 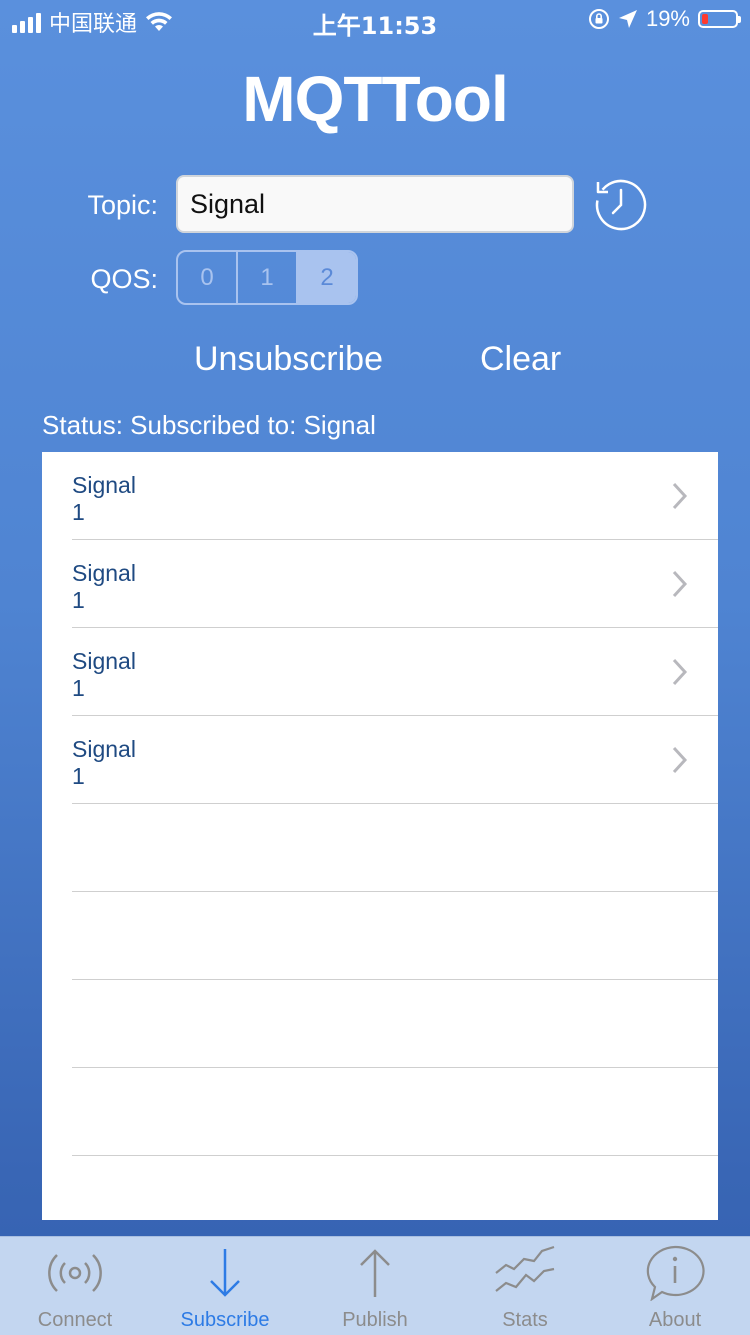 I want to click on status-text: Status: Subscribed to: Signal, so click(x=209, y=425).